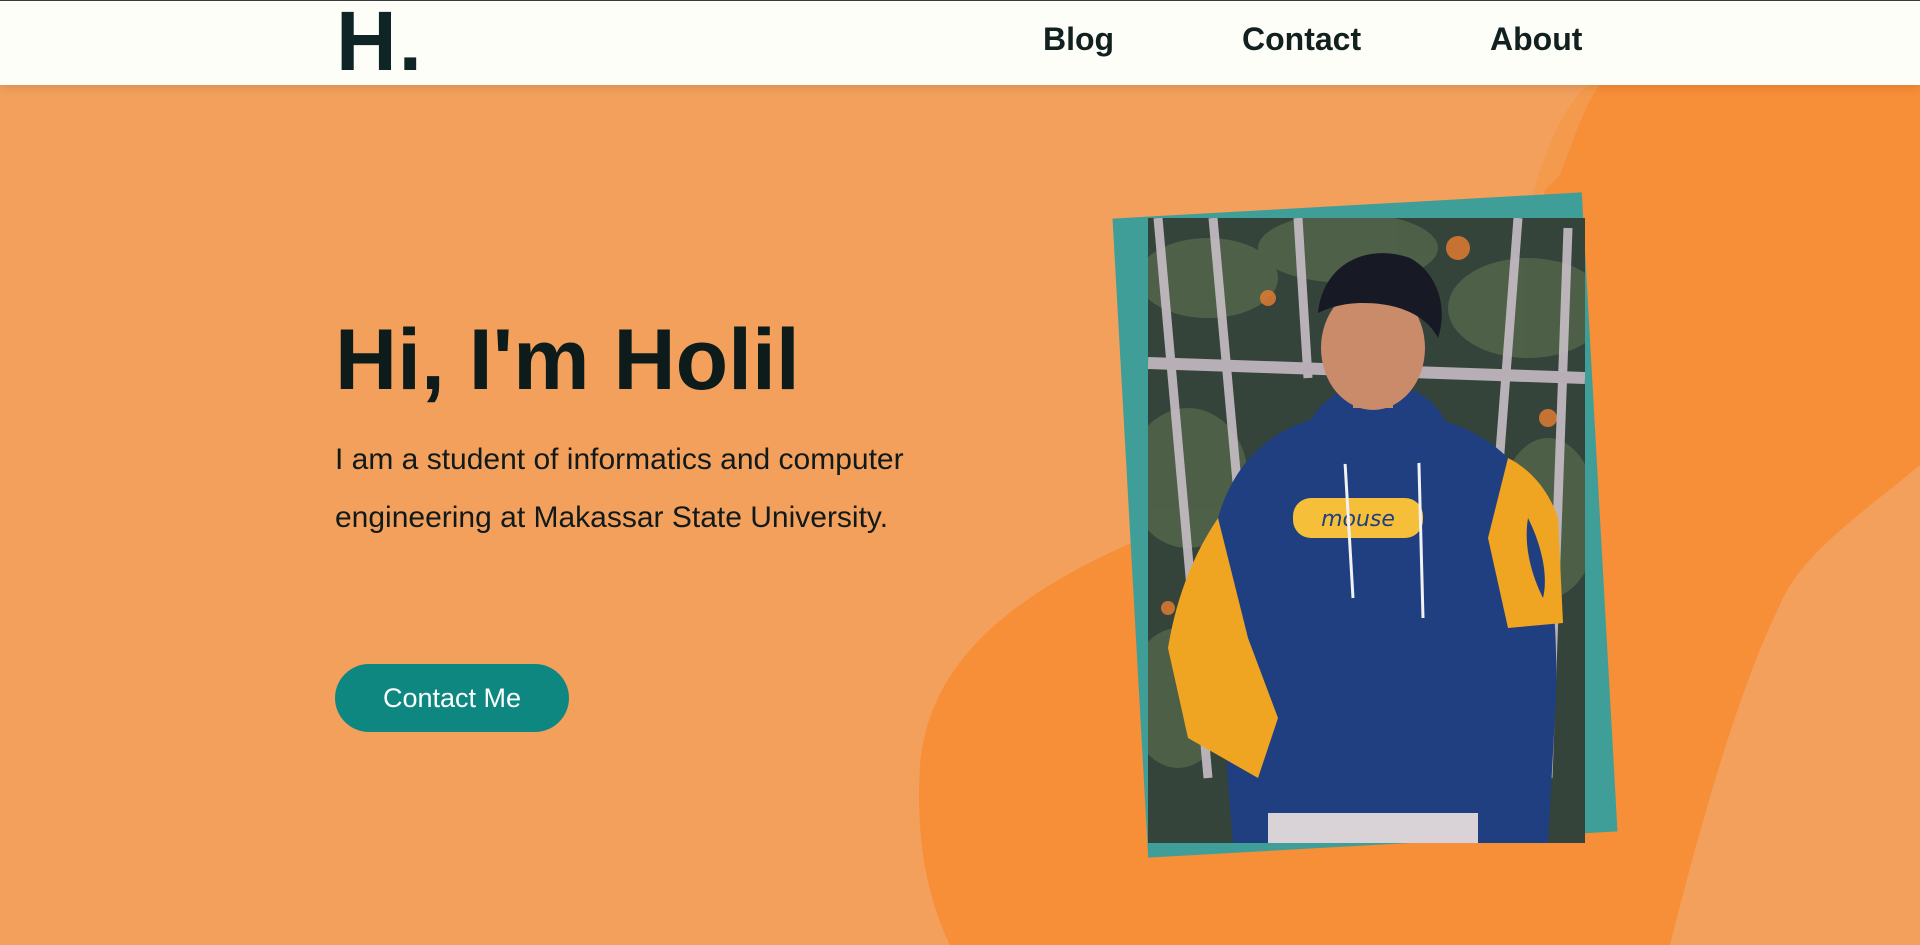 The height and width of the screenshot is (945, 1920). Describe the element at coordinates (1078, 39) in the screenshot. I see `nav-link-blog: Blog` at that location.